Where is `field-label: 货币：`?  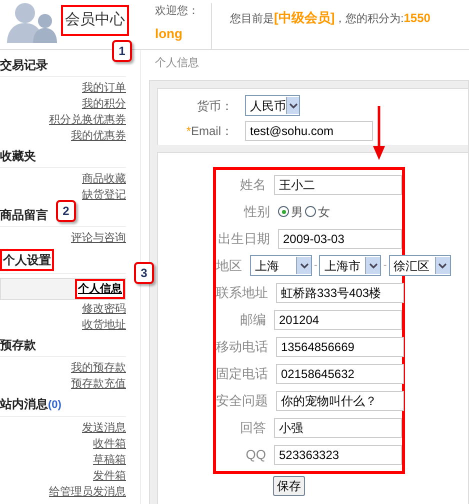
field-label: 货币： is located at coordinates (214, 106).